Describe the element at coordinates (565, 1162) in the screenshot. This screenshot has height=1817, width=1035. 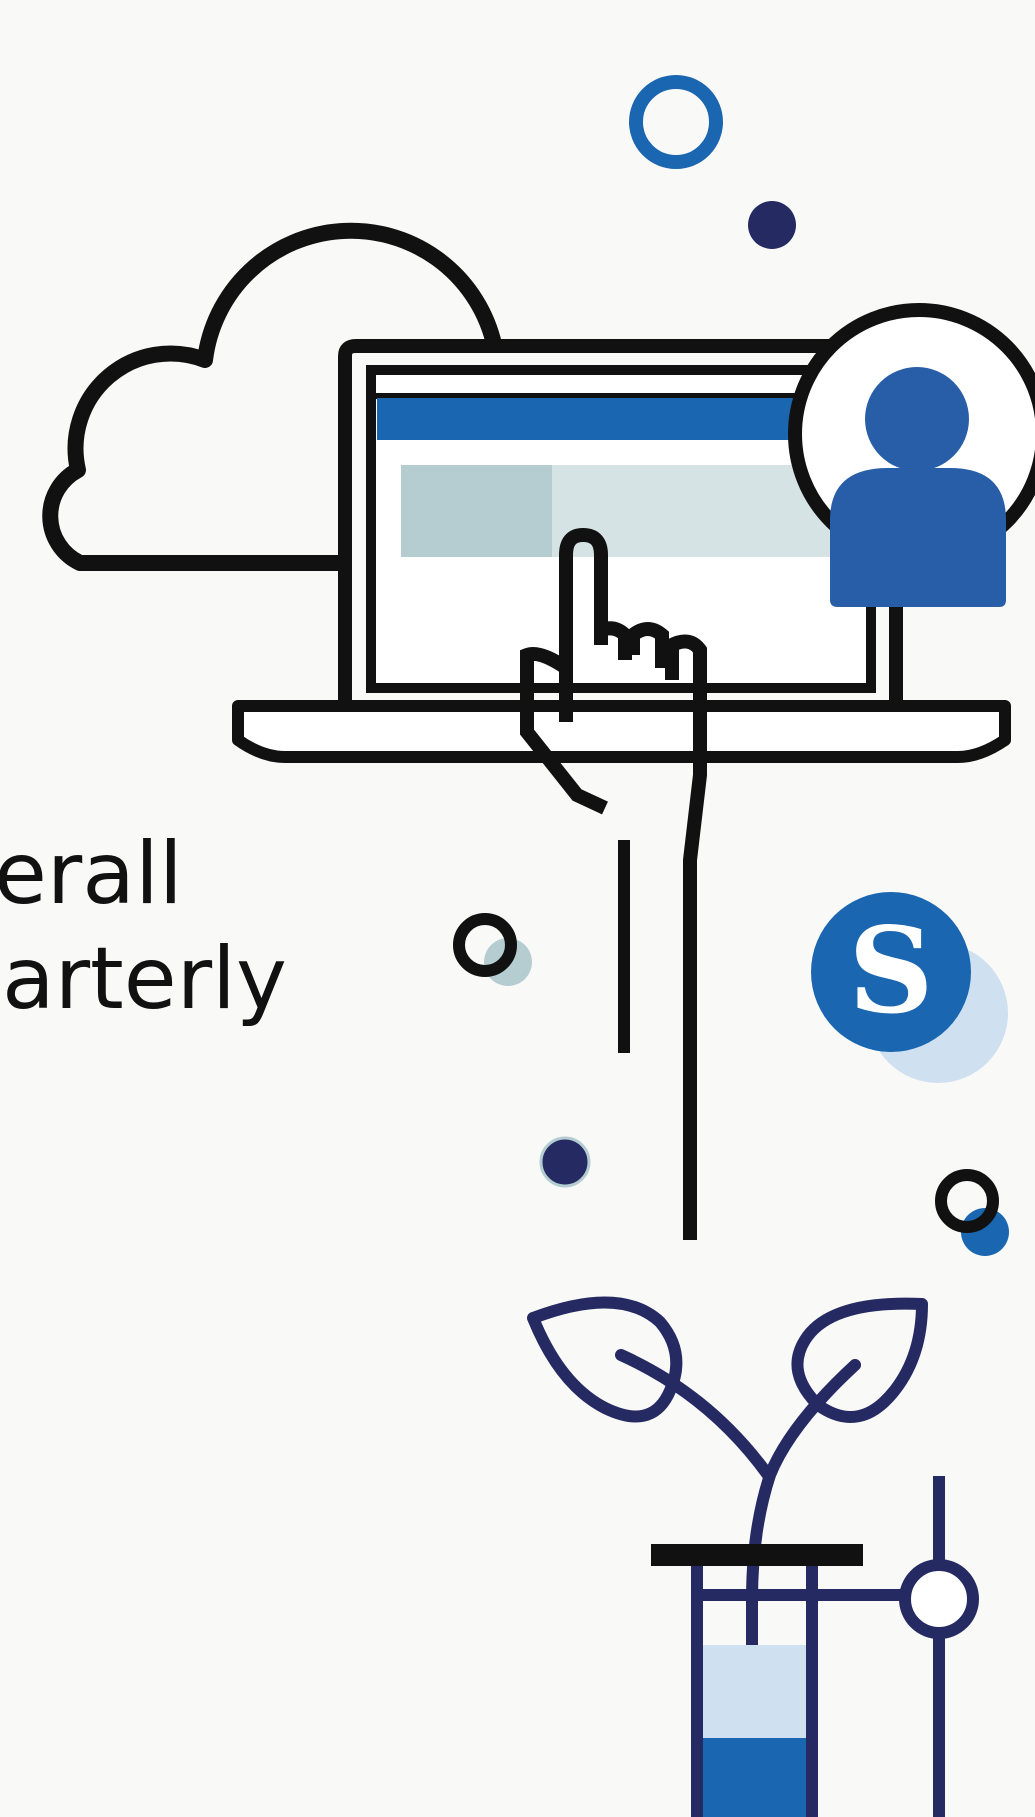
I see `navy-dot-lower` at that location.